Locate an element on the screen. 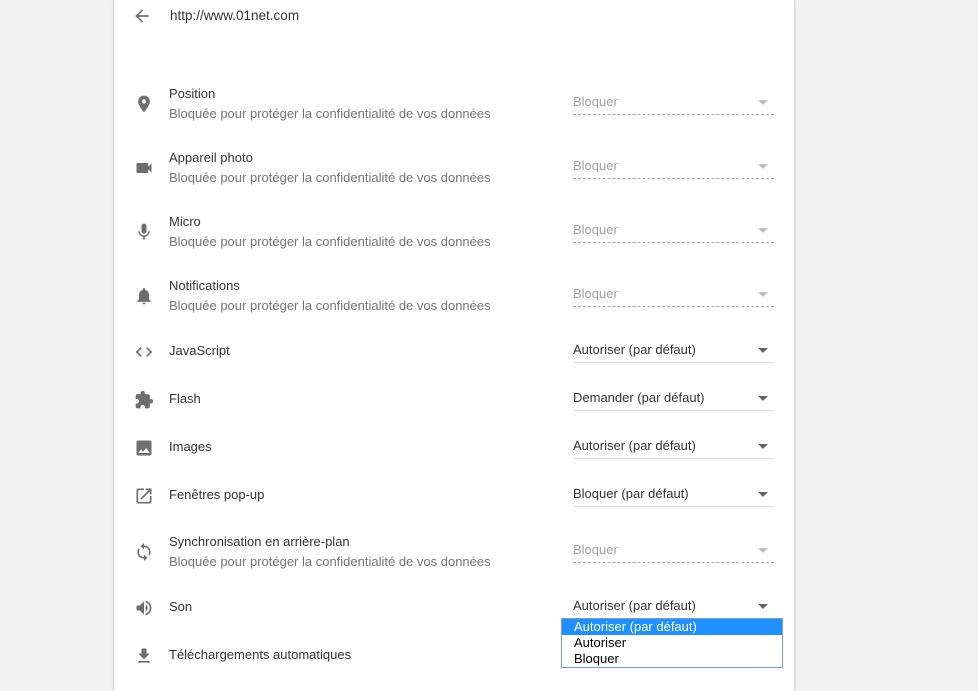 This screenshot has height=691, width=978. dropdown-option: Autoriser is located at coordinates (672, 643).